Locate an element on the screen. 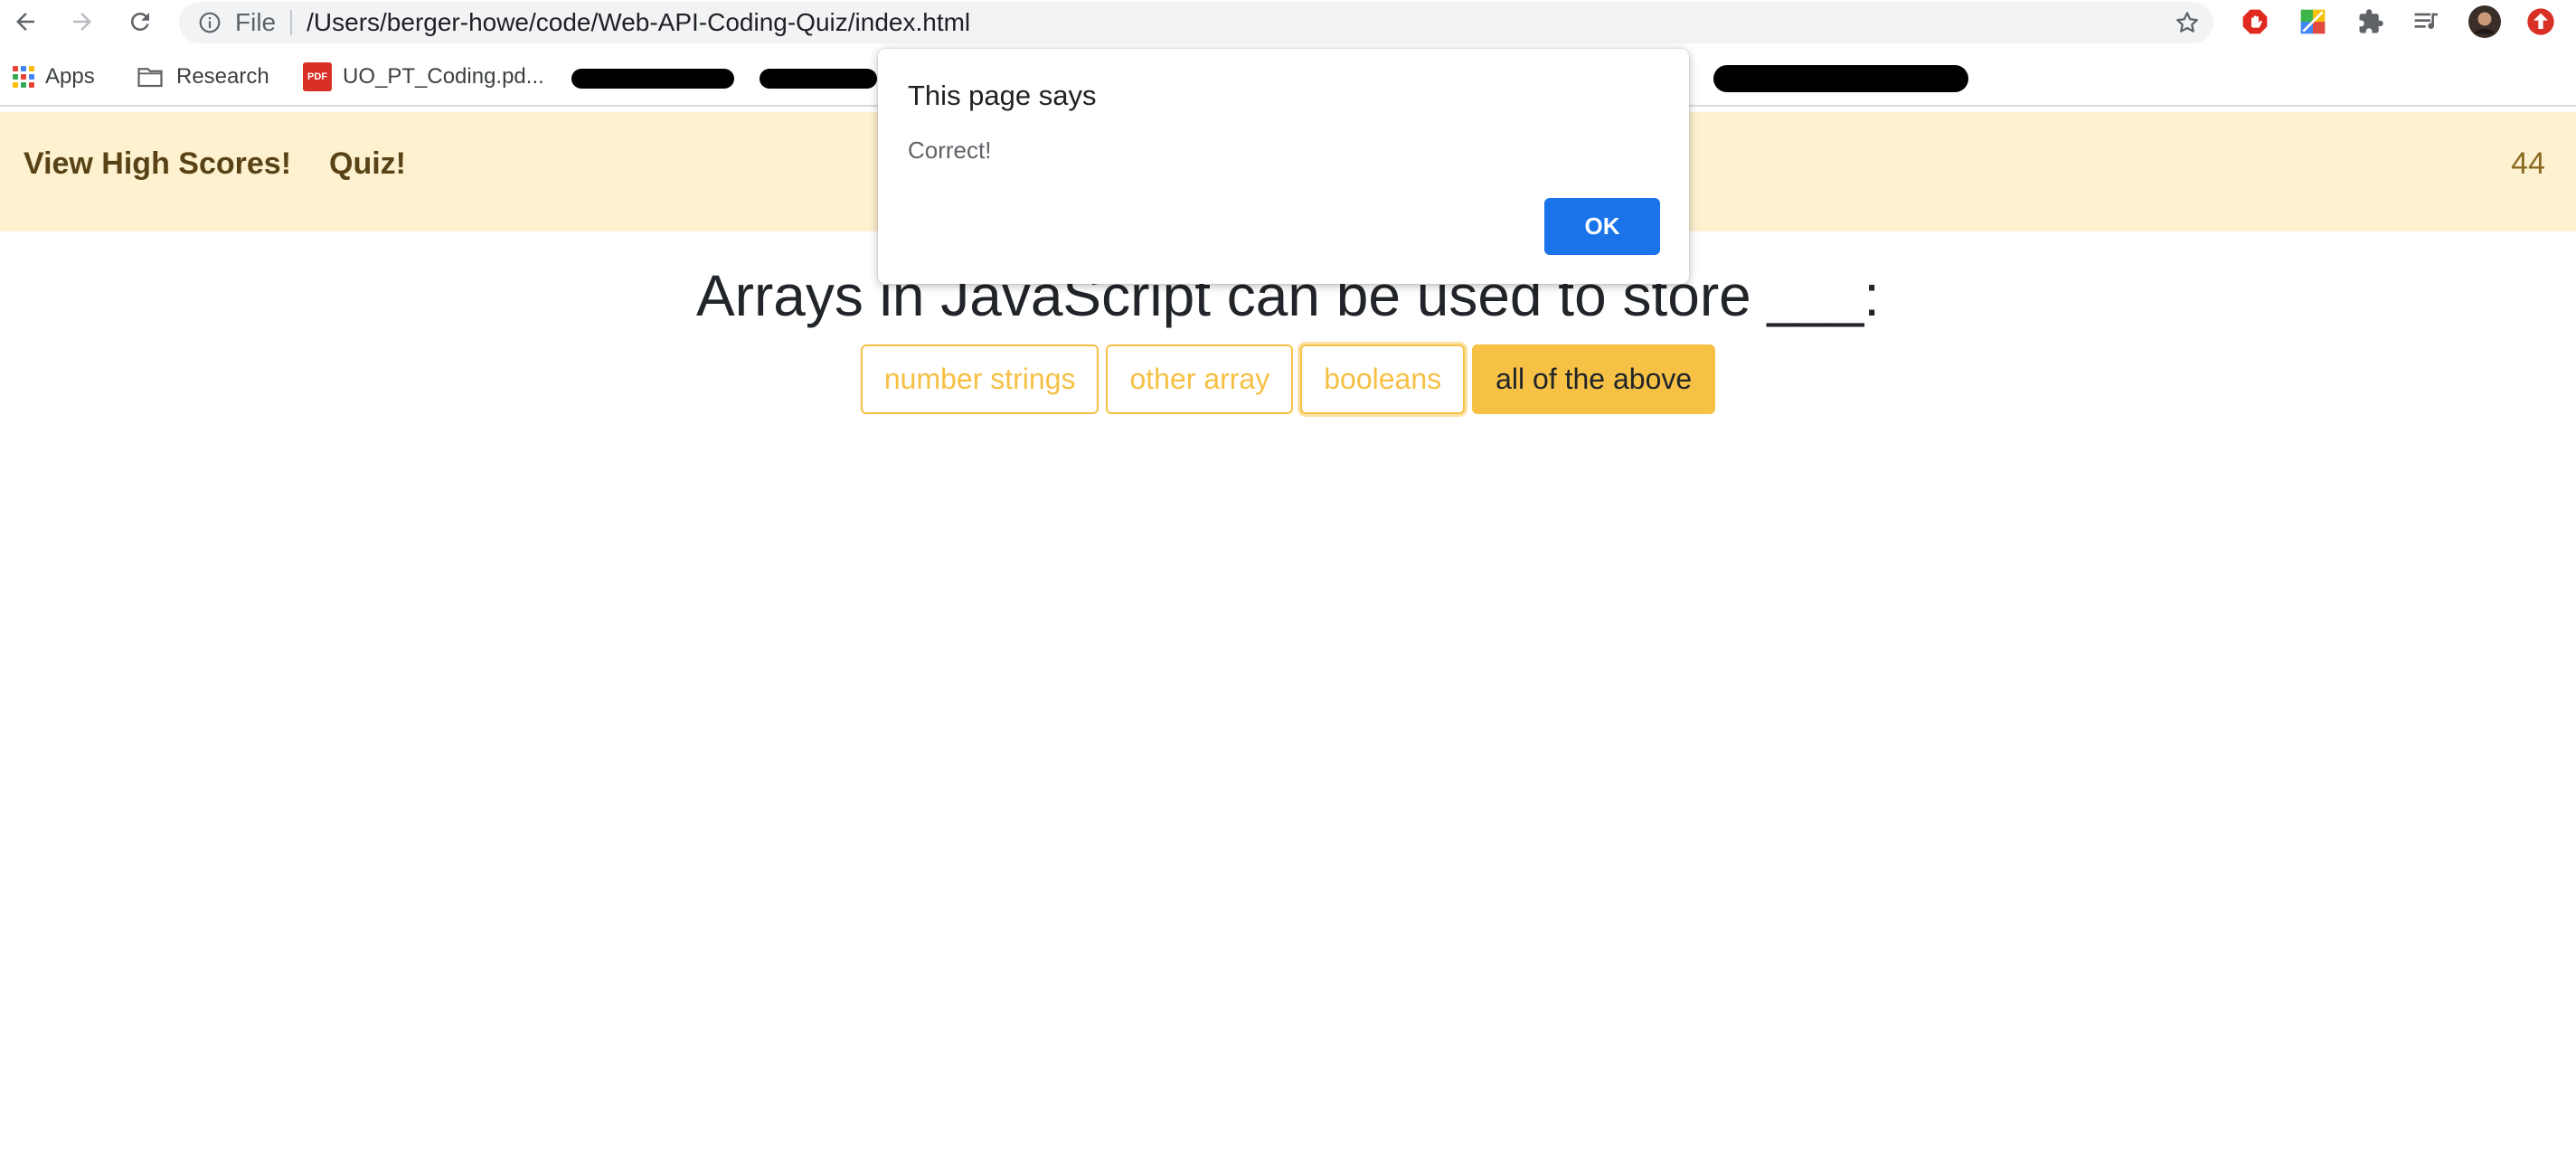  ad-block-icon is located at coordinates (2255, 21).